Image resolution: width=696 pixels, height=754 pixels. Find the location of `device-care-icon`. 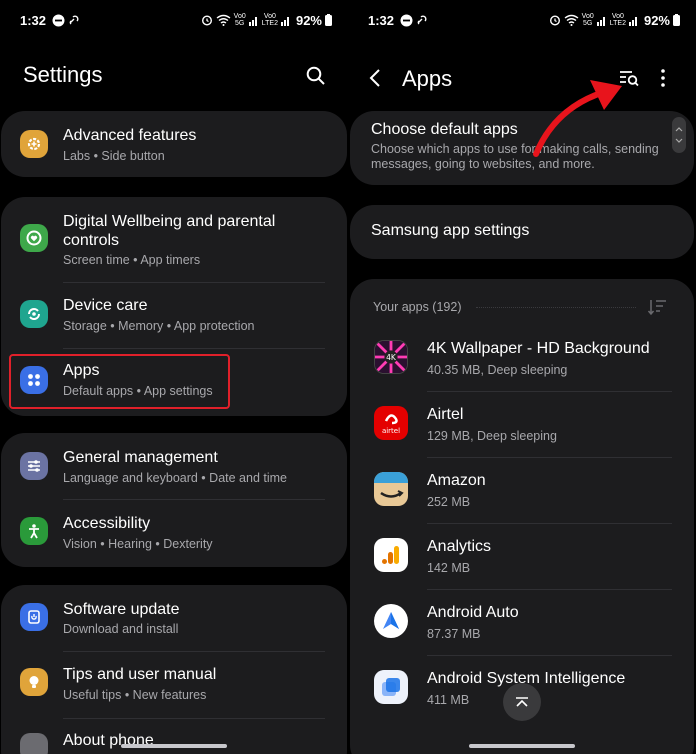

device-care-icon is located at coordinates (34, 314).